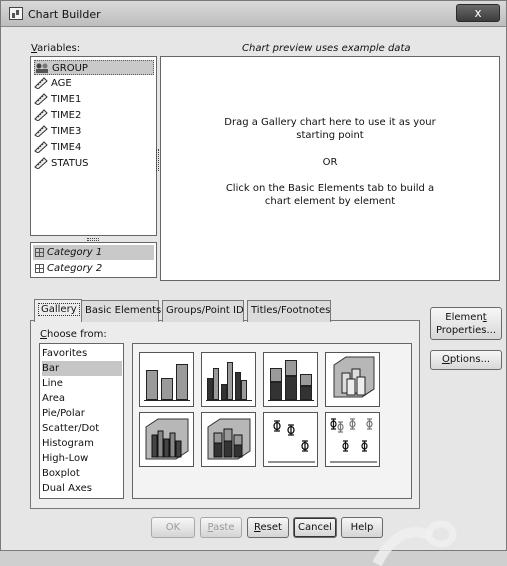 This screenshot has width=507, height=566. I want to click on variable-item-time2: TIME2, so click(94, 115).